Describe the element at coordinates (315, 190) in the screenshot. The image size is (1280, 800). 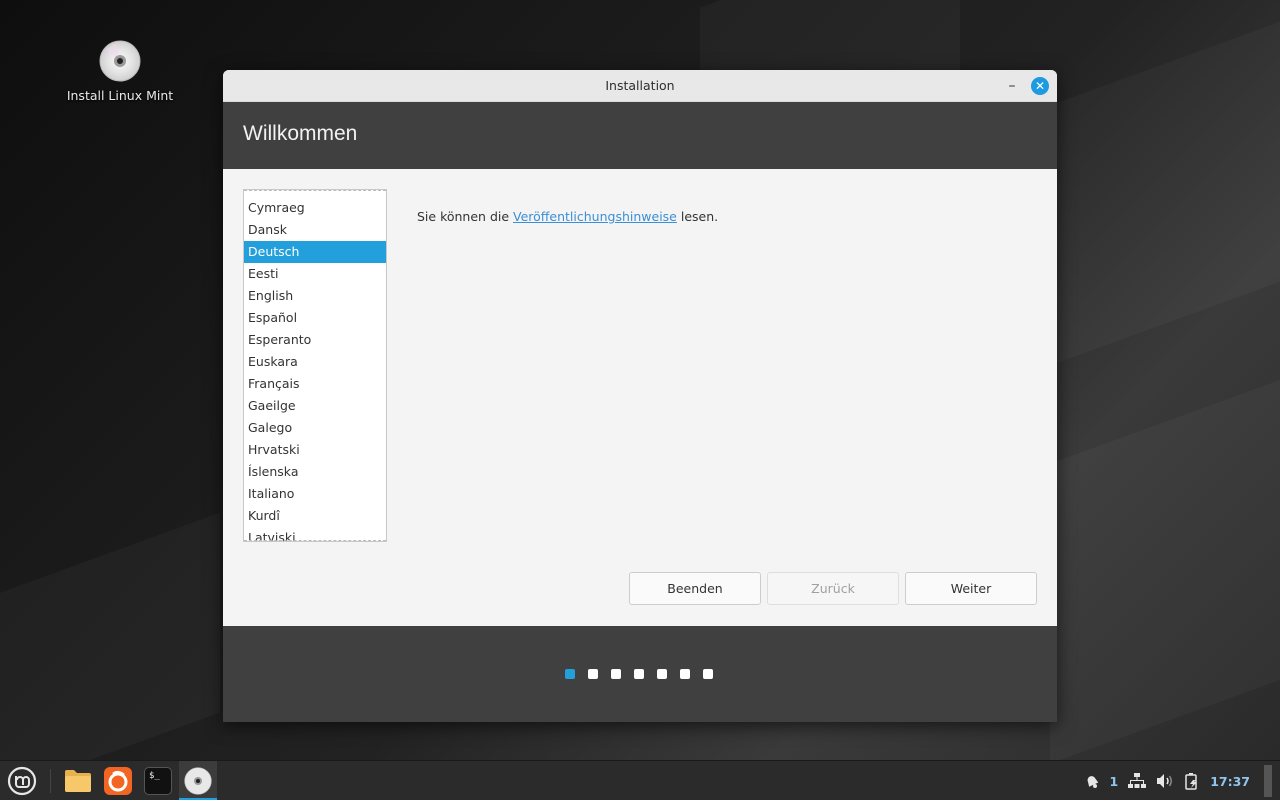
I see `scroll-edge-top` at that location.